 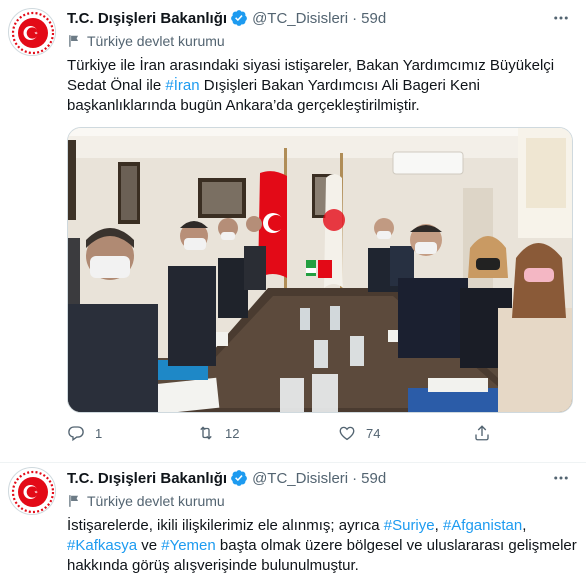 What do you see at coordinates (76, 434) in the screenshot?
I see `reply-icon` at bounding box center [76, 434].